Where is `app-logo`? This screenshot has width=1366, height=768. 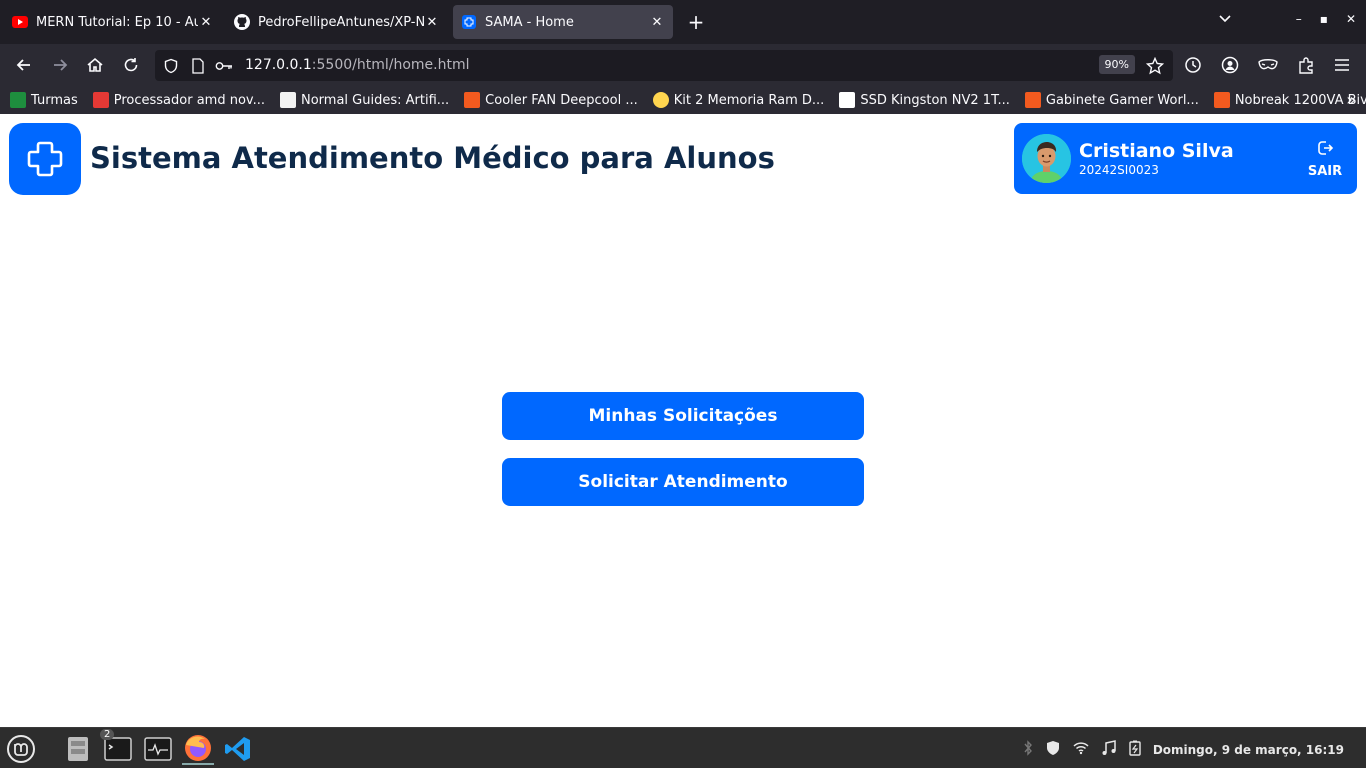
app-logo is located at coordinates (45, 159).